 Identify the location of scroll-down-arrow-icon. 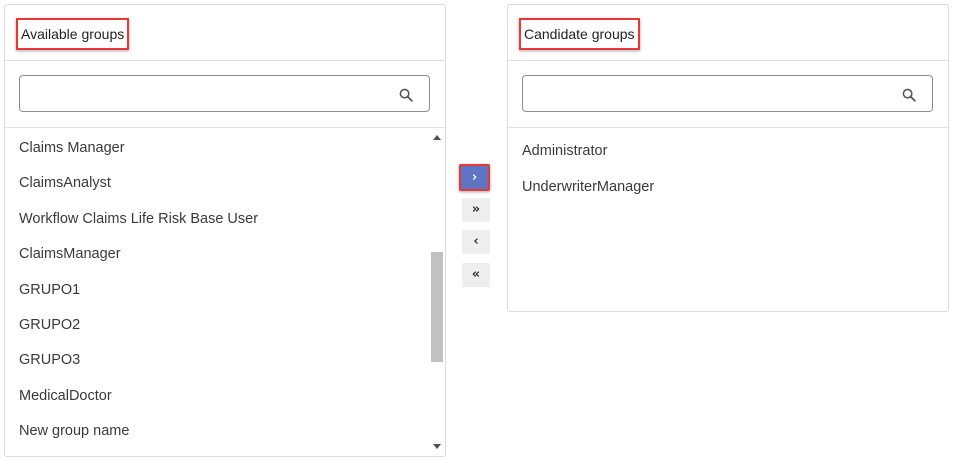
(437, 446).